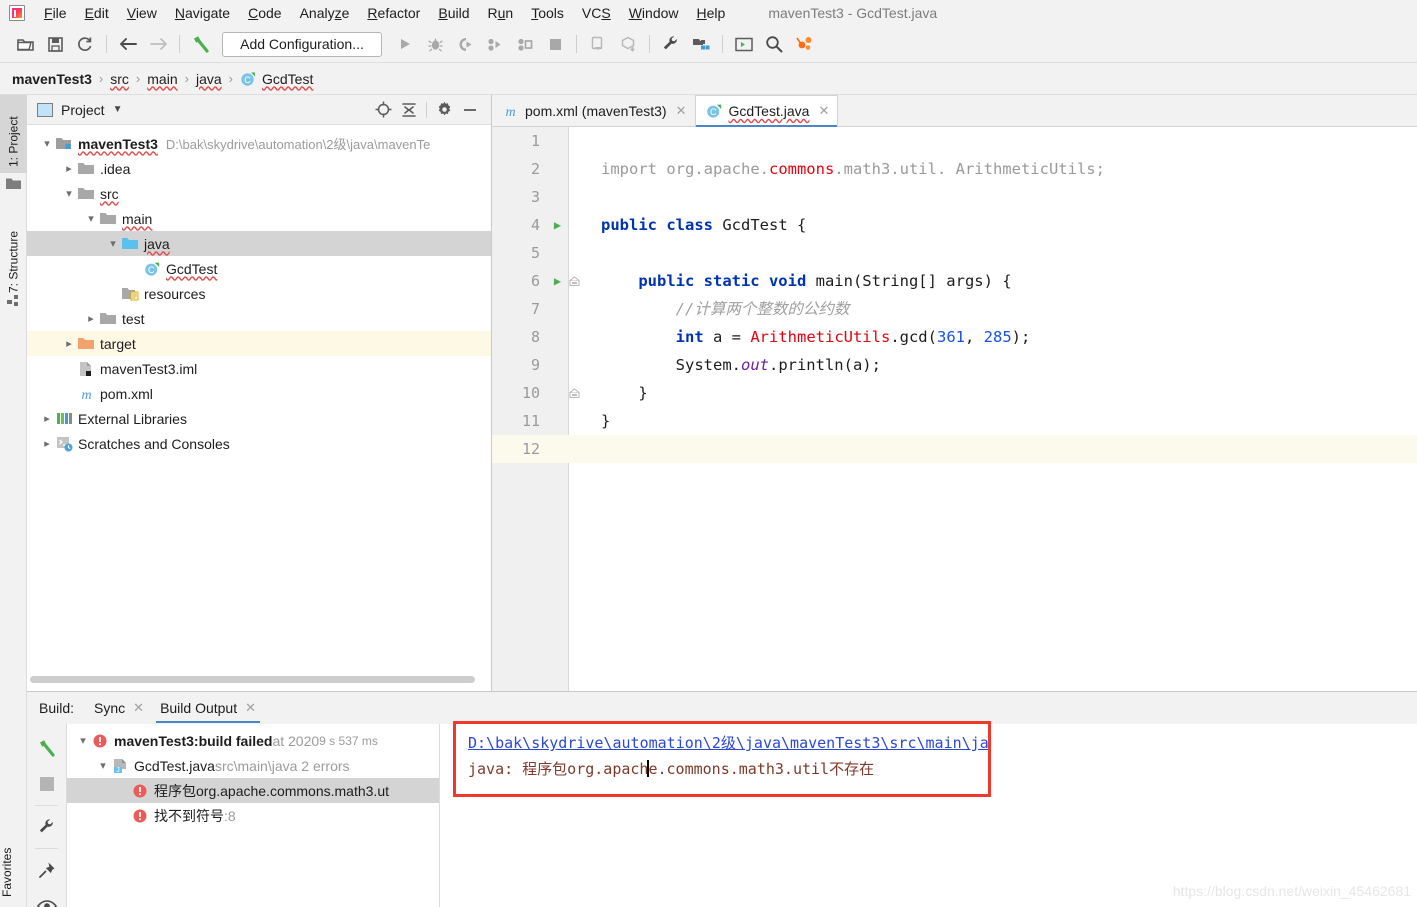  I want to click on breadcrumb-item-src: src, so click(119, 79).